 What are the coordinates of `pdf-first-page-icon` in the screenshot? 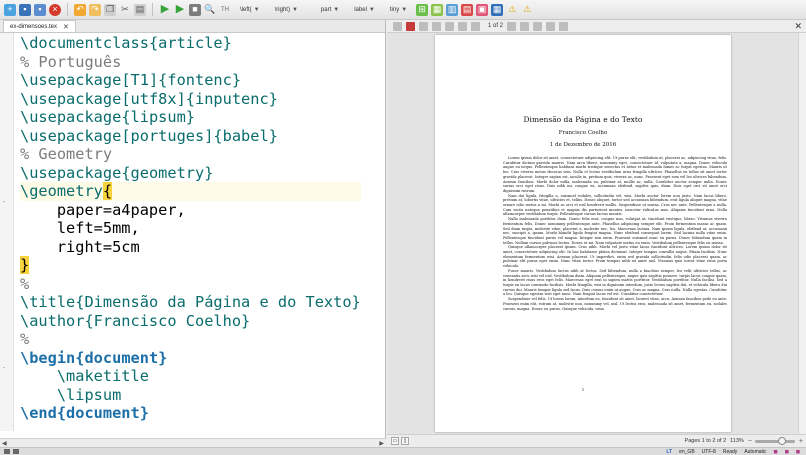 It's located at (462, 26).